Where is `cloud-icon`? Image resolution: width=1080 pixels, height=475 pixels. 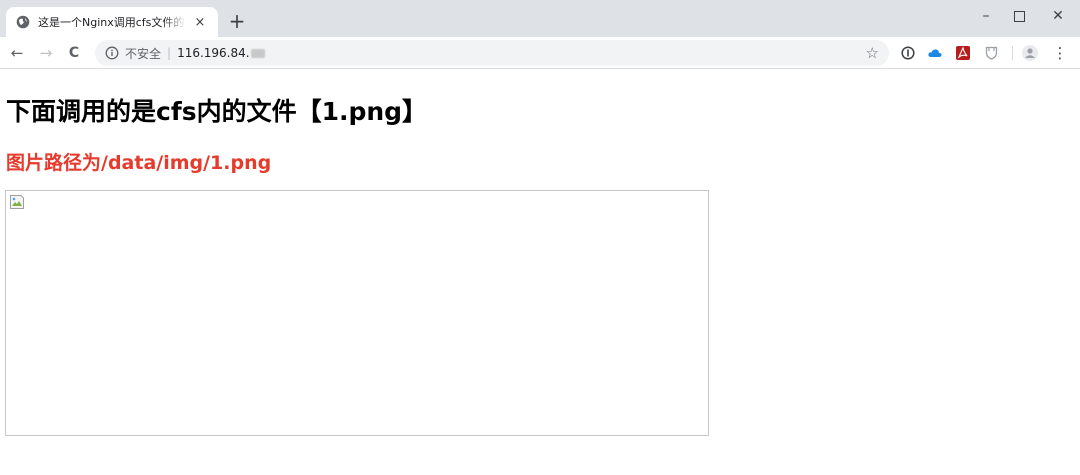 cloud-icon is located at coordinates (935, 53).